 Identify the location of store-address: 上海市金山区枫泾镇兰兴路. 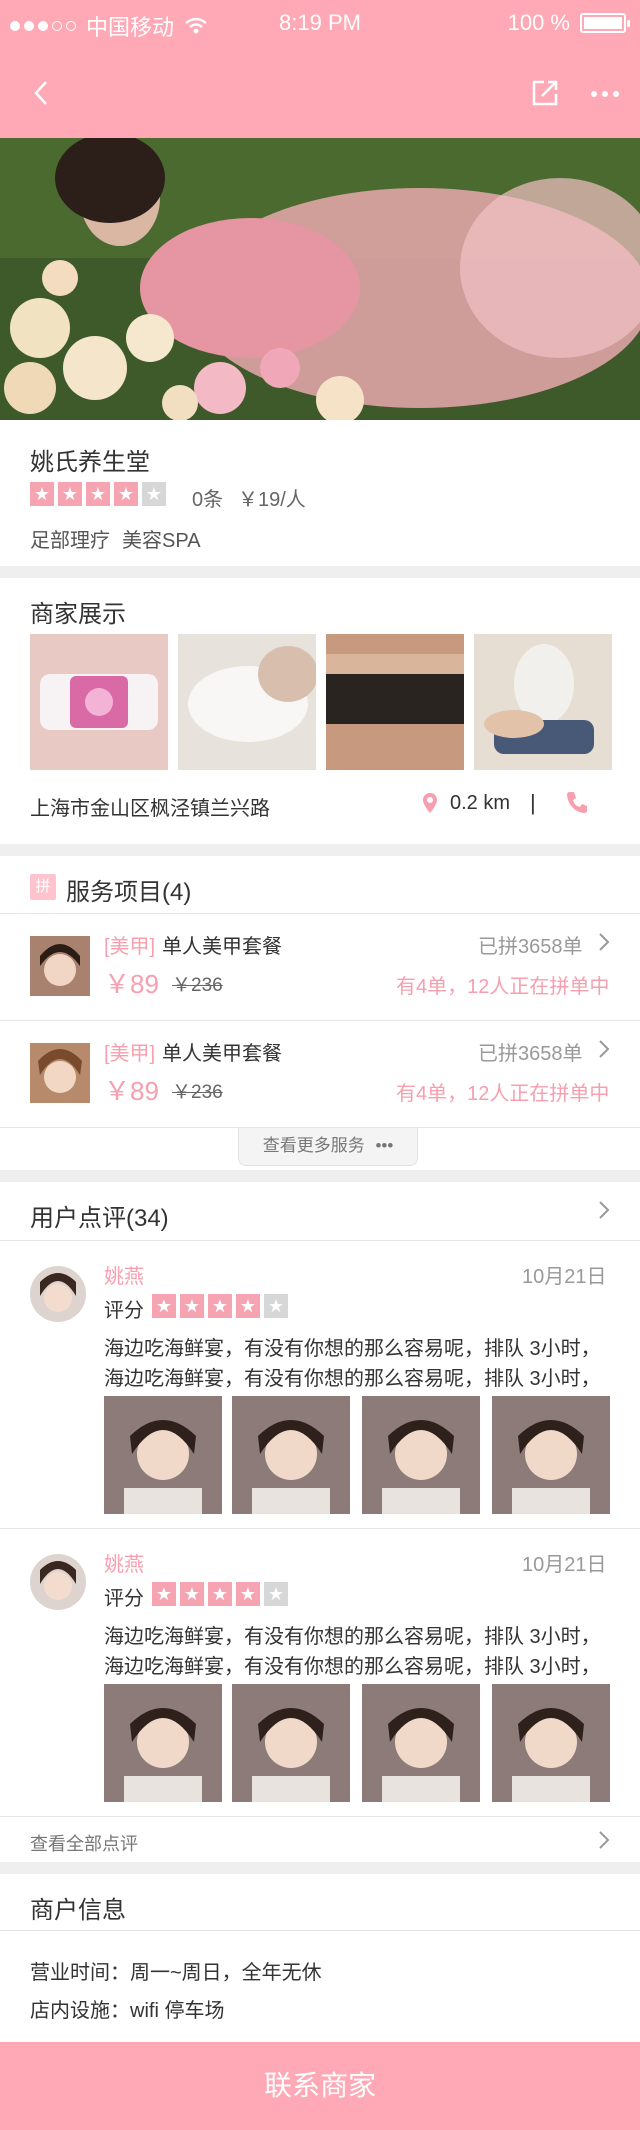
(150, 809).